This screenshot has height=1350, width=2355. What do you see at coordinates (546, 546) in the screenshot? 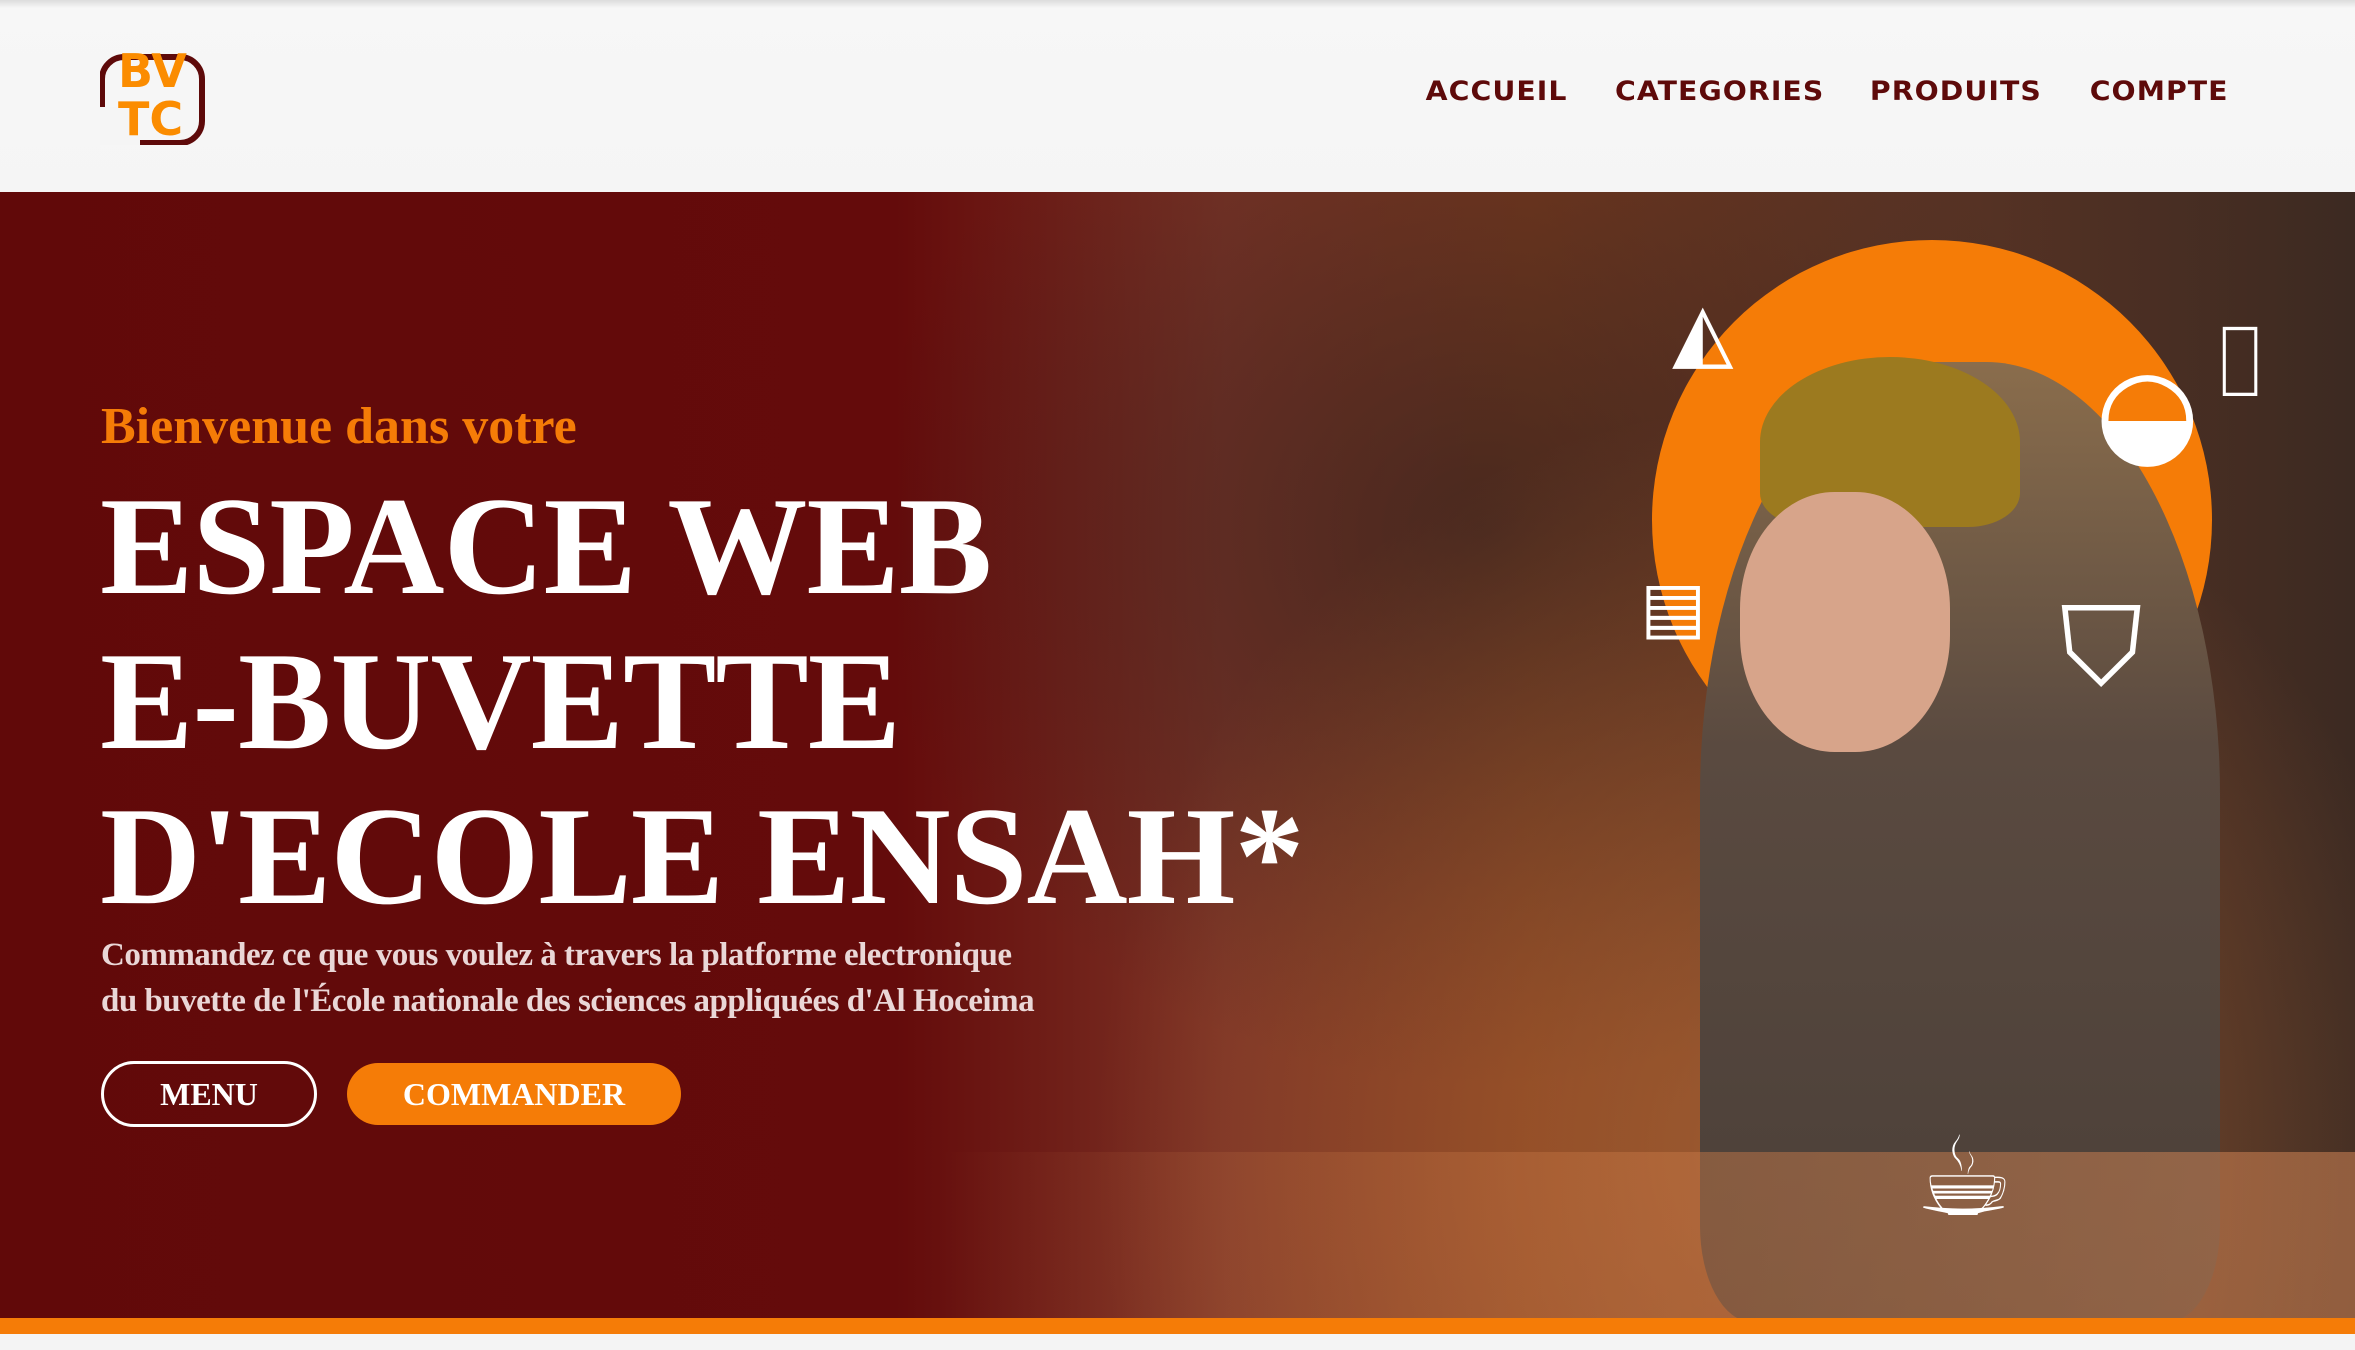
I see `hero-title-line-1: ESPACE WEB` at bounding box center [546, 546].